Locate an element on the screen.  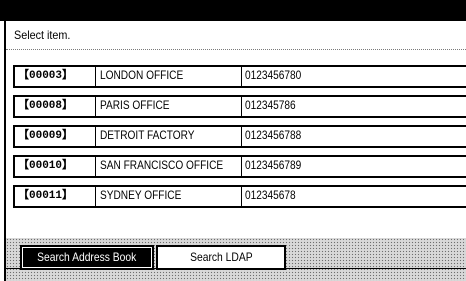
entry-name-cell: DETROIT FACTORY is located at coordinates (168, 136).